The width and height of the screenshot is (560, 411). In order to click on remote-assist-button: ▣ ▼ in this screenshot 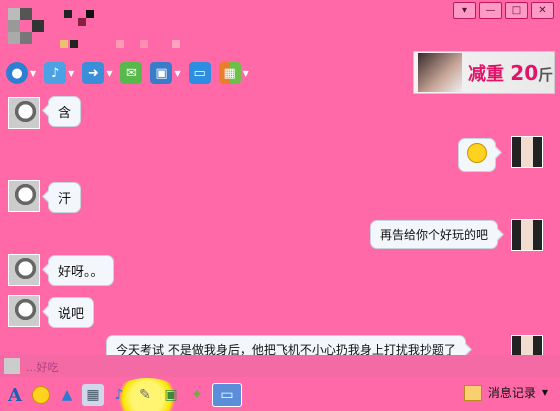, I will do `click(165, 73)`.